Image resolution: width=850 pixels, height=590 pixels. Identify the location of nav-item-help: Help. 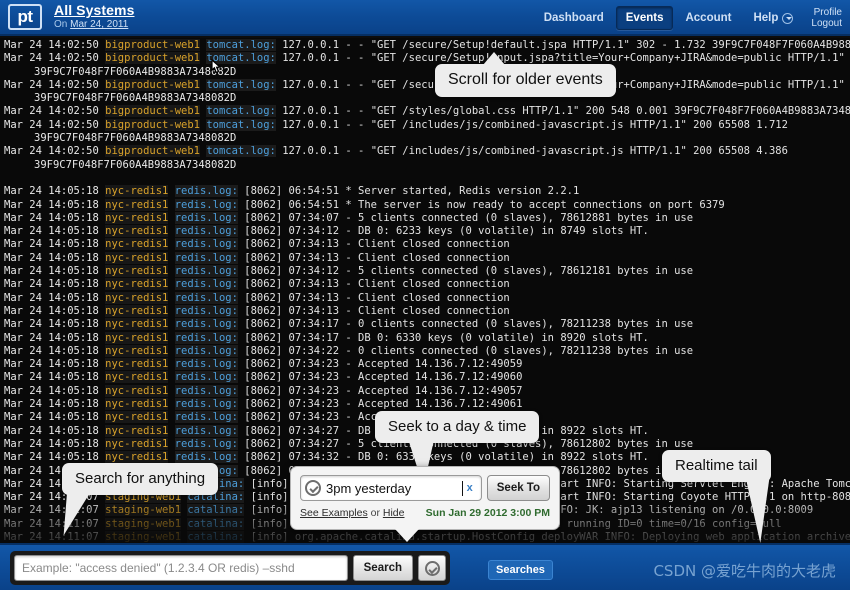
(773, 18).